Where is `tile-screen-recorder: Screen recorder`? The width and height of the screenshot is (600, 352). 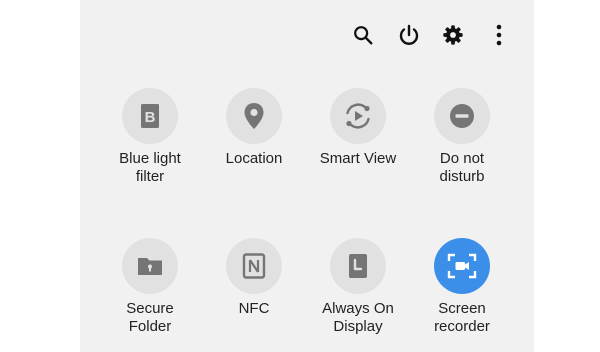
tile-screen-recorder: Screen recorder is located at coordinates (462, 293).